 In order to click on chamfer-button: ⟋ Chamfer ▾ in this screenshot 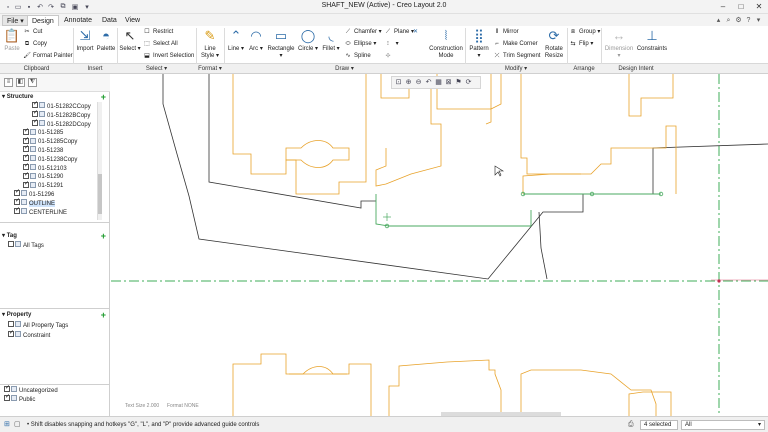, I will do `click(363, 32)`.